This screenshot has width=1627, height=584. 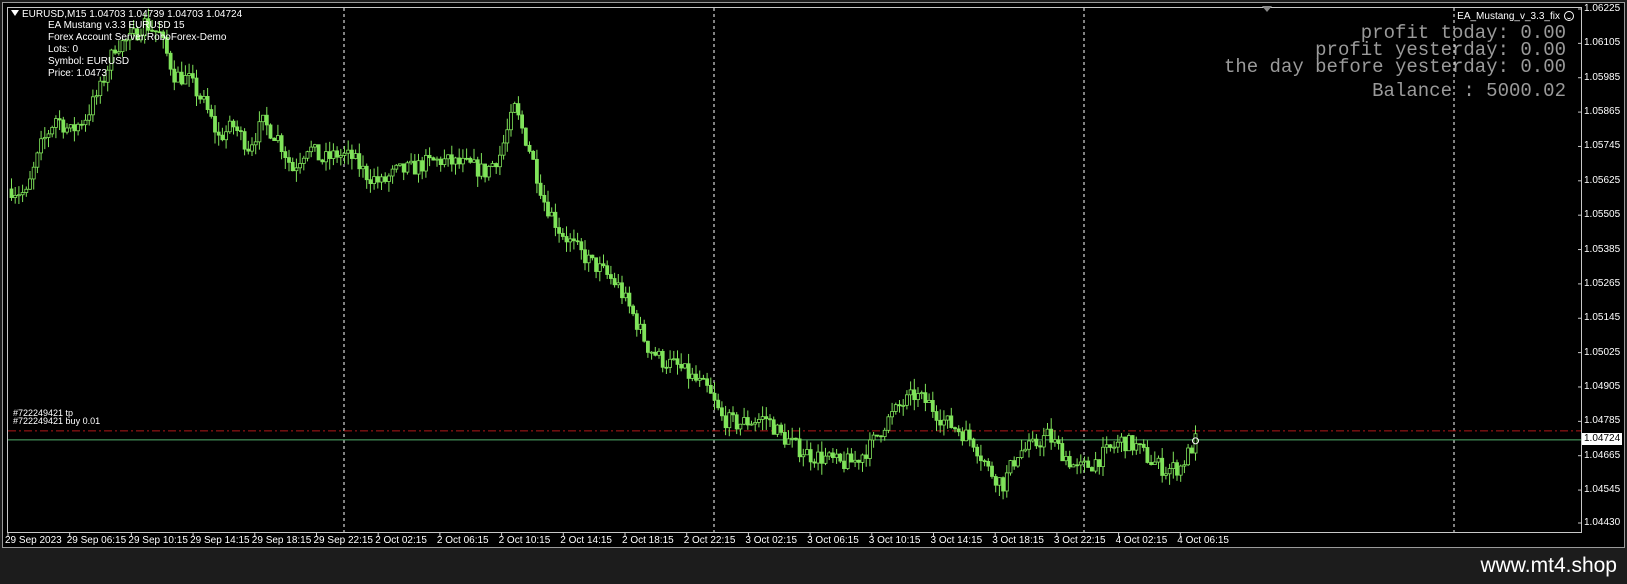 I want to click on time-tick-label: 3 Oct 22:15, so click(x=1079, y=540).